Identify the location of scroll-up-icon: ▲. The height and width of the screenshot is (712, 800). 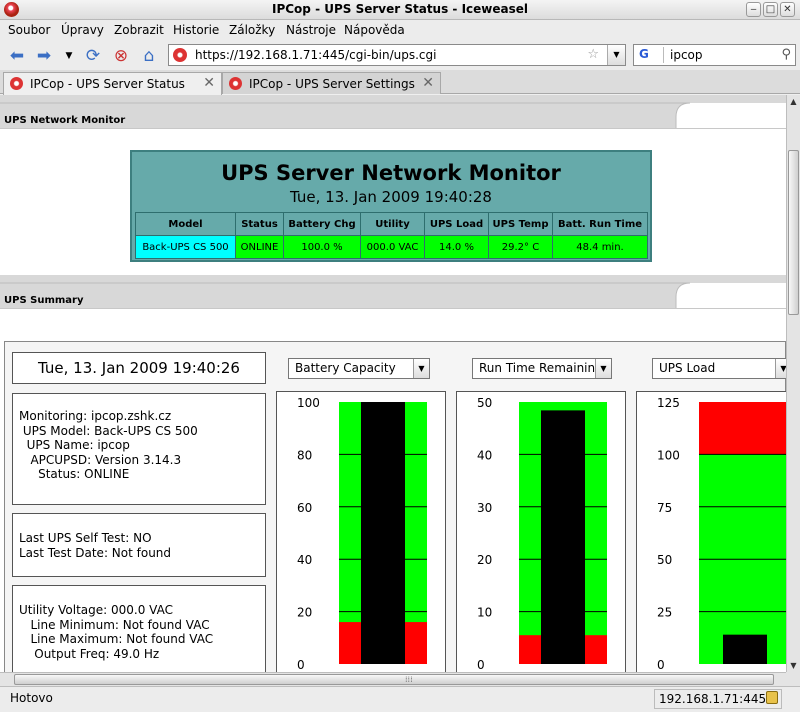
(793, 101).